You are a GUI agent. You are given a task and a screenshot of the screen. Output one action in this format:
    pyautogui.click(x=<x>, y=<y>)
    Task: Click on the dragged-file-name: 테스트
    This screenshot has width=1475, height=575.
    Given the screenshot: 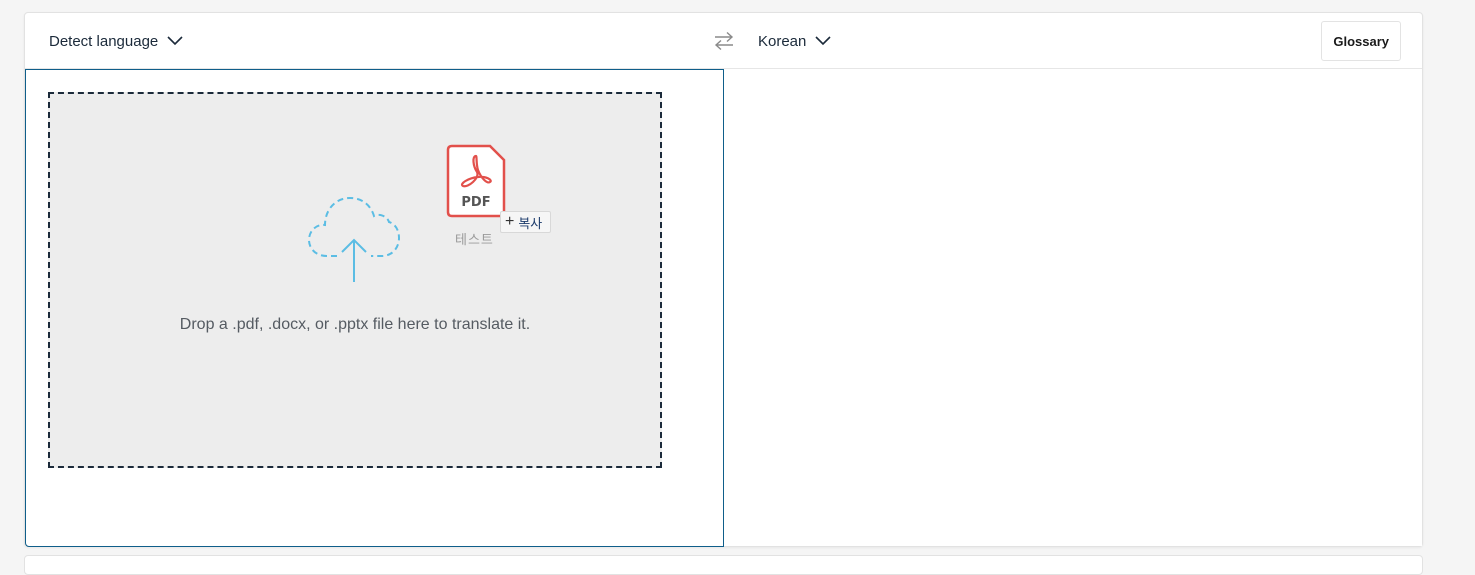 What is the action you would take?
    pyautogui.click(x=474, y=239)
    